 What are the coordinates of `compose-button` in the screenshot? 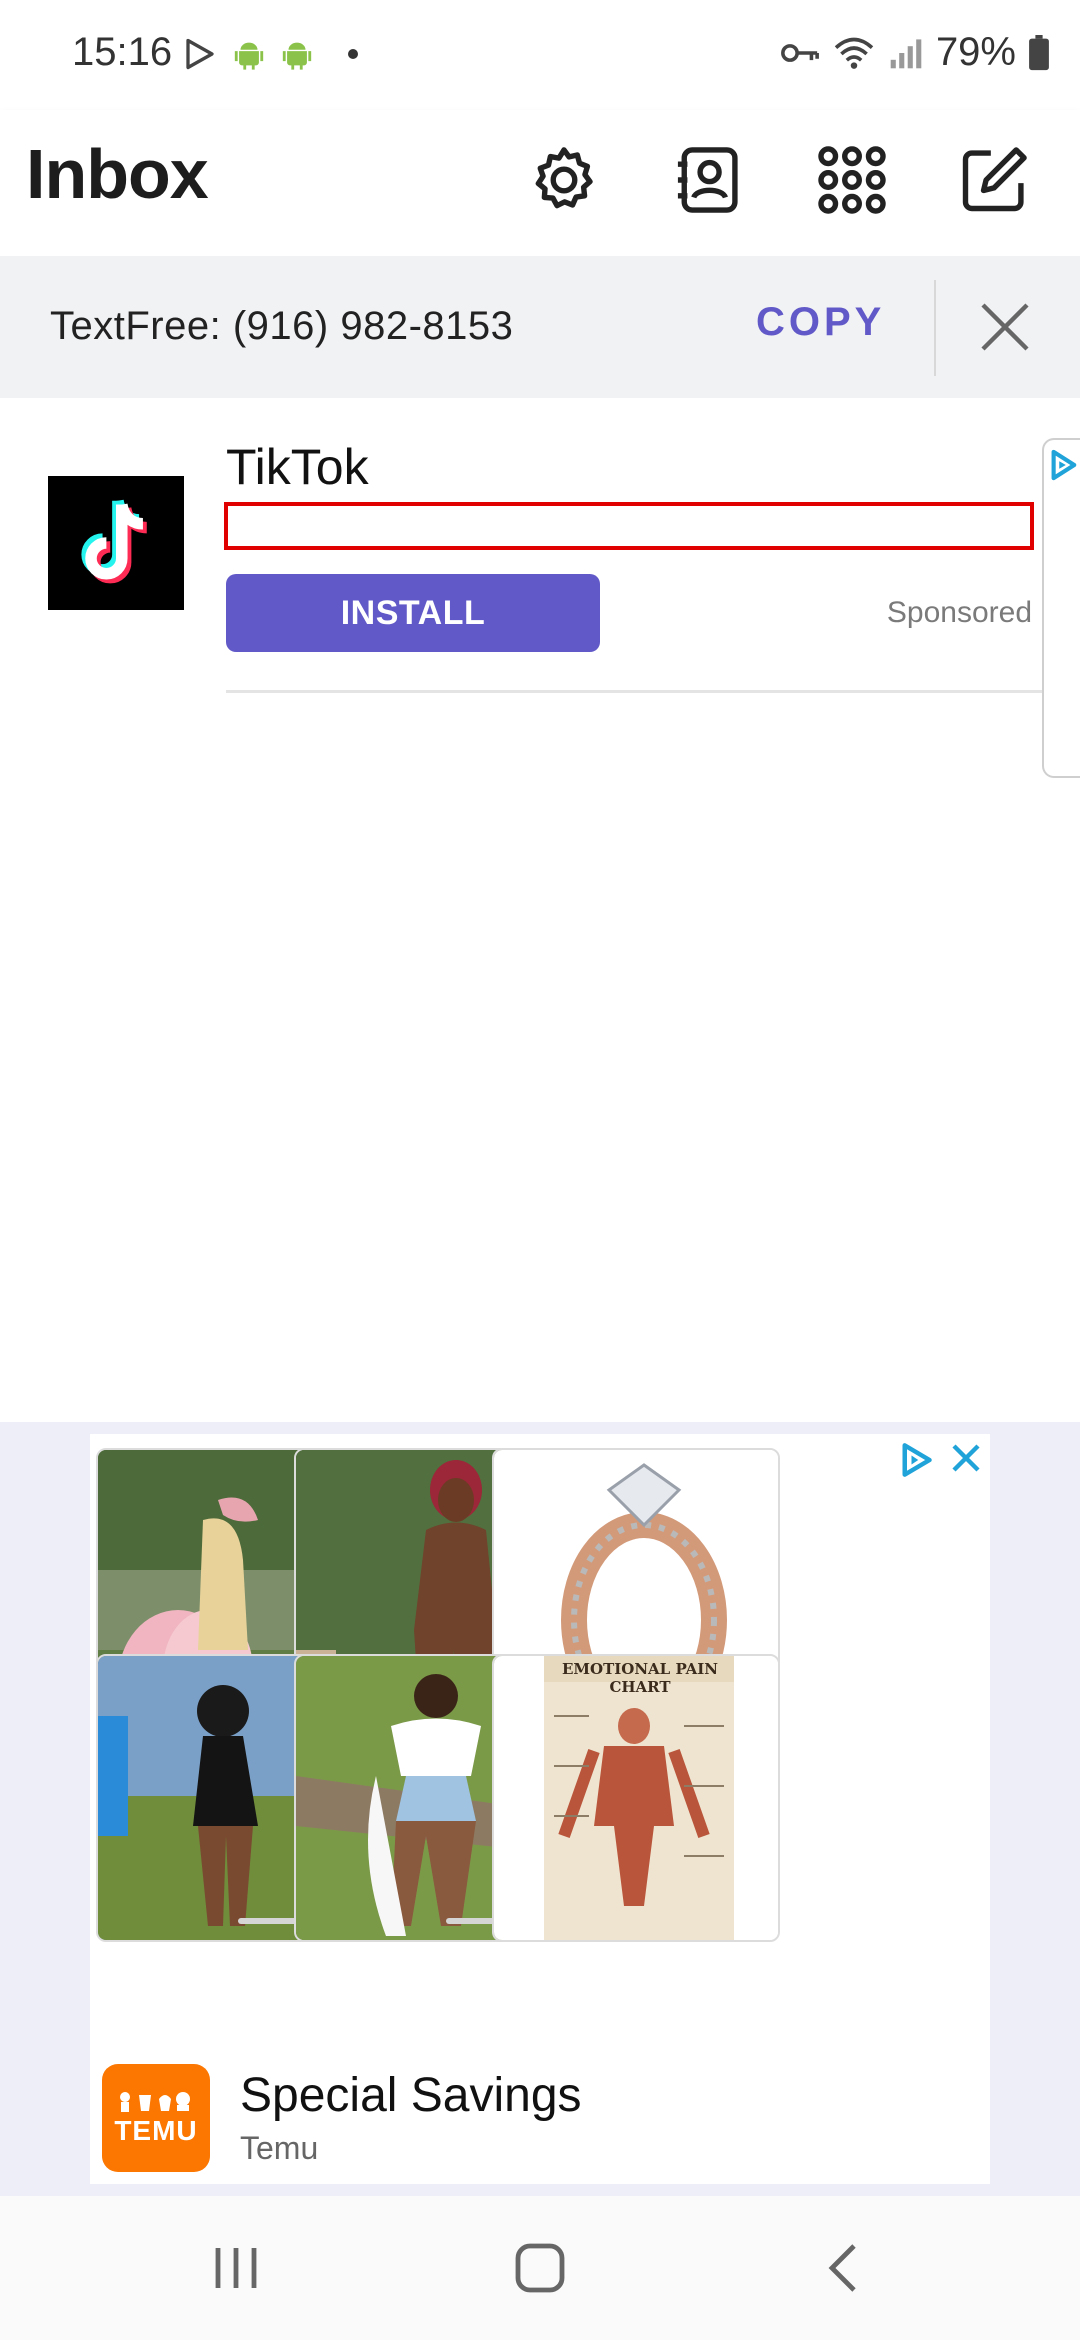 It's located at (994, 180).